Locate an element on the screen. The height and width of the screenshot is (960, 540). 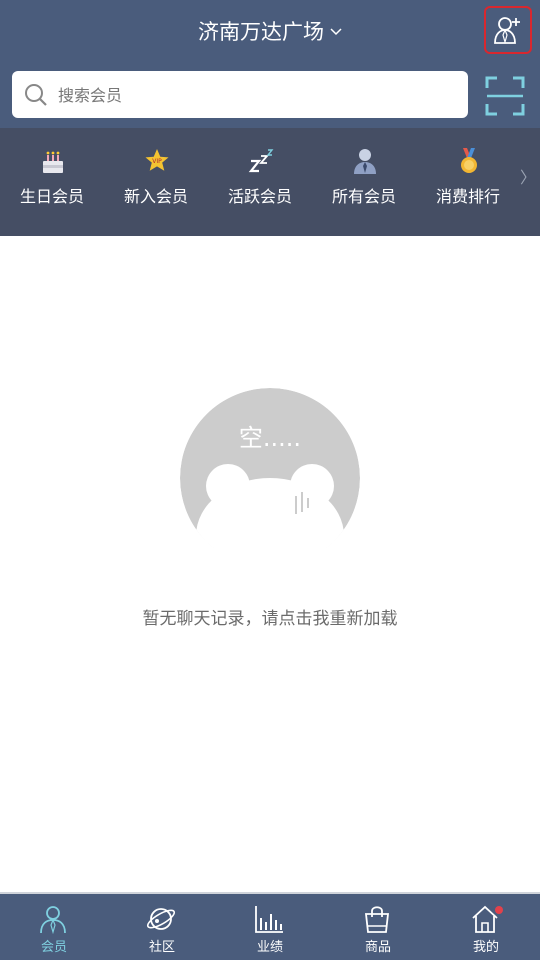
bottom-tab-bar: 会员 社区 业绩 商品 我的 is located at coordinates (270, 926).